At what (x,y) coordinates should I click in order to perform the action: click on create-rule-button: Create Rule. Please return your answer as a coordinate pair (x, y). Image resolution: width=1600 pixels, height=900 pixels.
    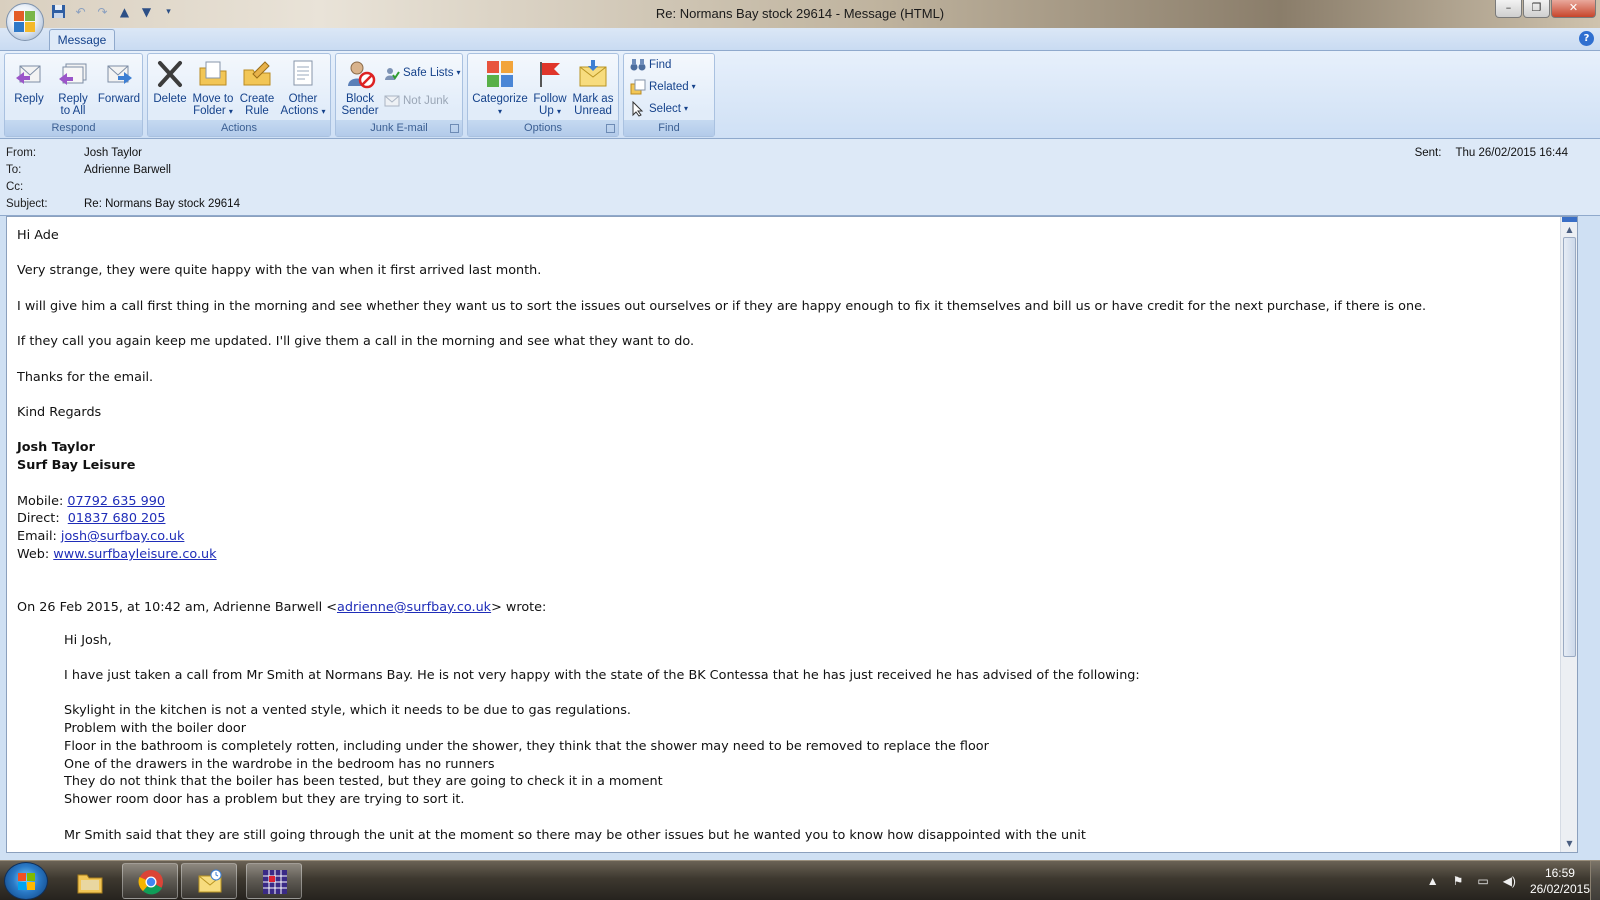
    Looking at the image, I should click on (257, 88).